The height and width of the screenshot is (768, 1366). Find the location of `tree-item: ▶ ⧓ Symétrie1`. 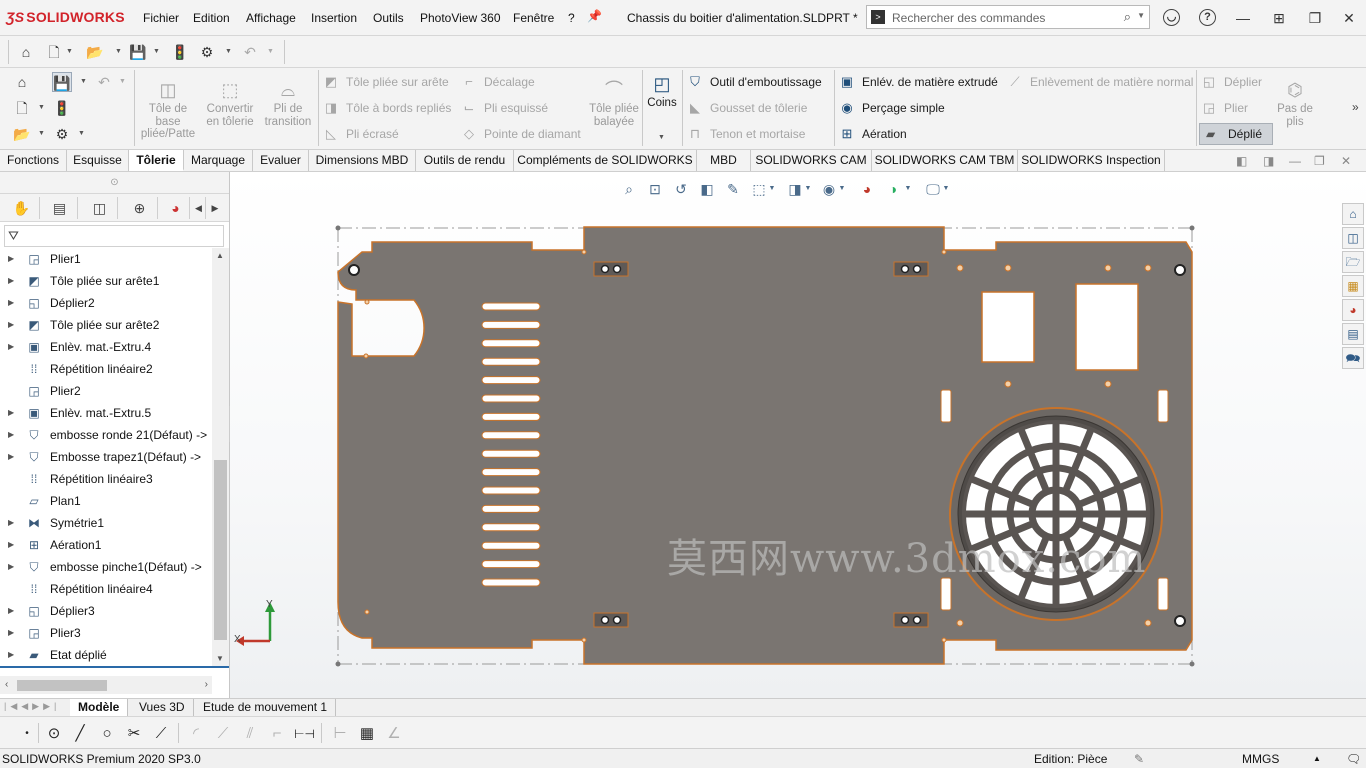

tree-item: ▶ ⧓ Symétrie1 is located at coordinates (106, 523).